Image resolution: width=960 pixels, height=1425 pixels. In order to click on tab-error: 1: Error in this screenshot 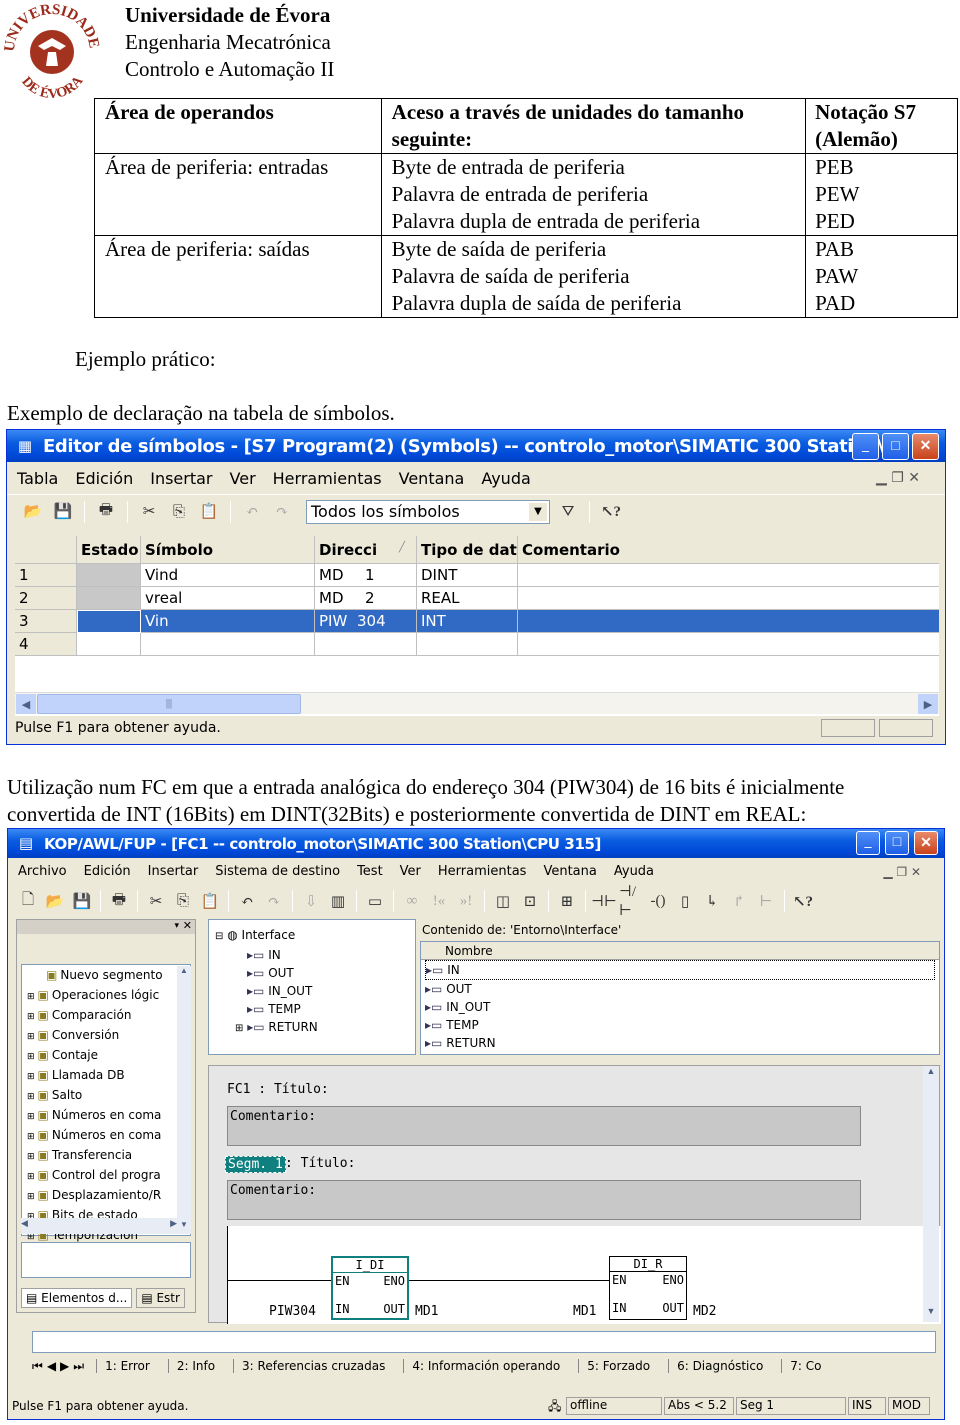, I will do `click(132, 1366)`.